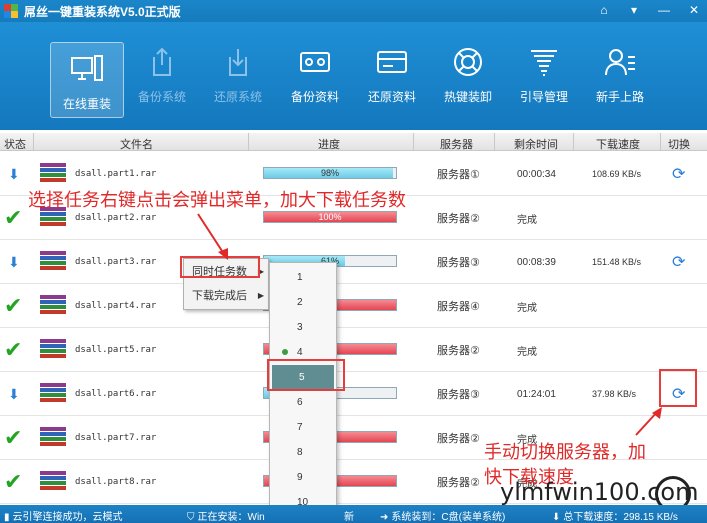  I want to click on signal-icon: ▮, so click(7, 517).